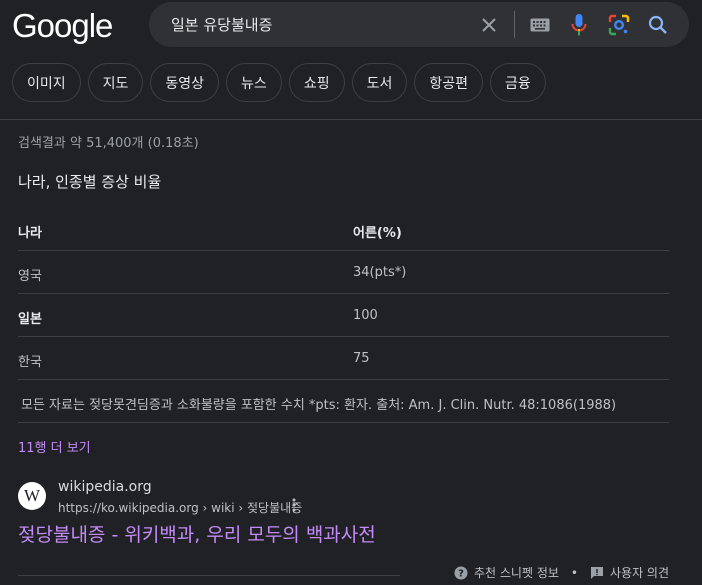 The height and width of the screenshot is (585, 702). What do you see at coordinates (597, 573) in the screenshot?
I see `feedback-icon` at bounding box center [597, 573].